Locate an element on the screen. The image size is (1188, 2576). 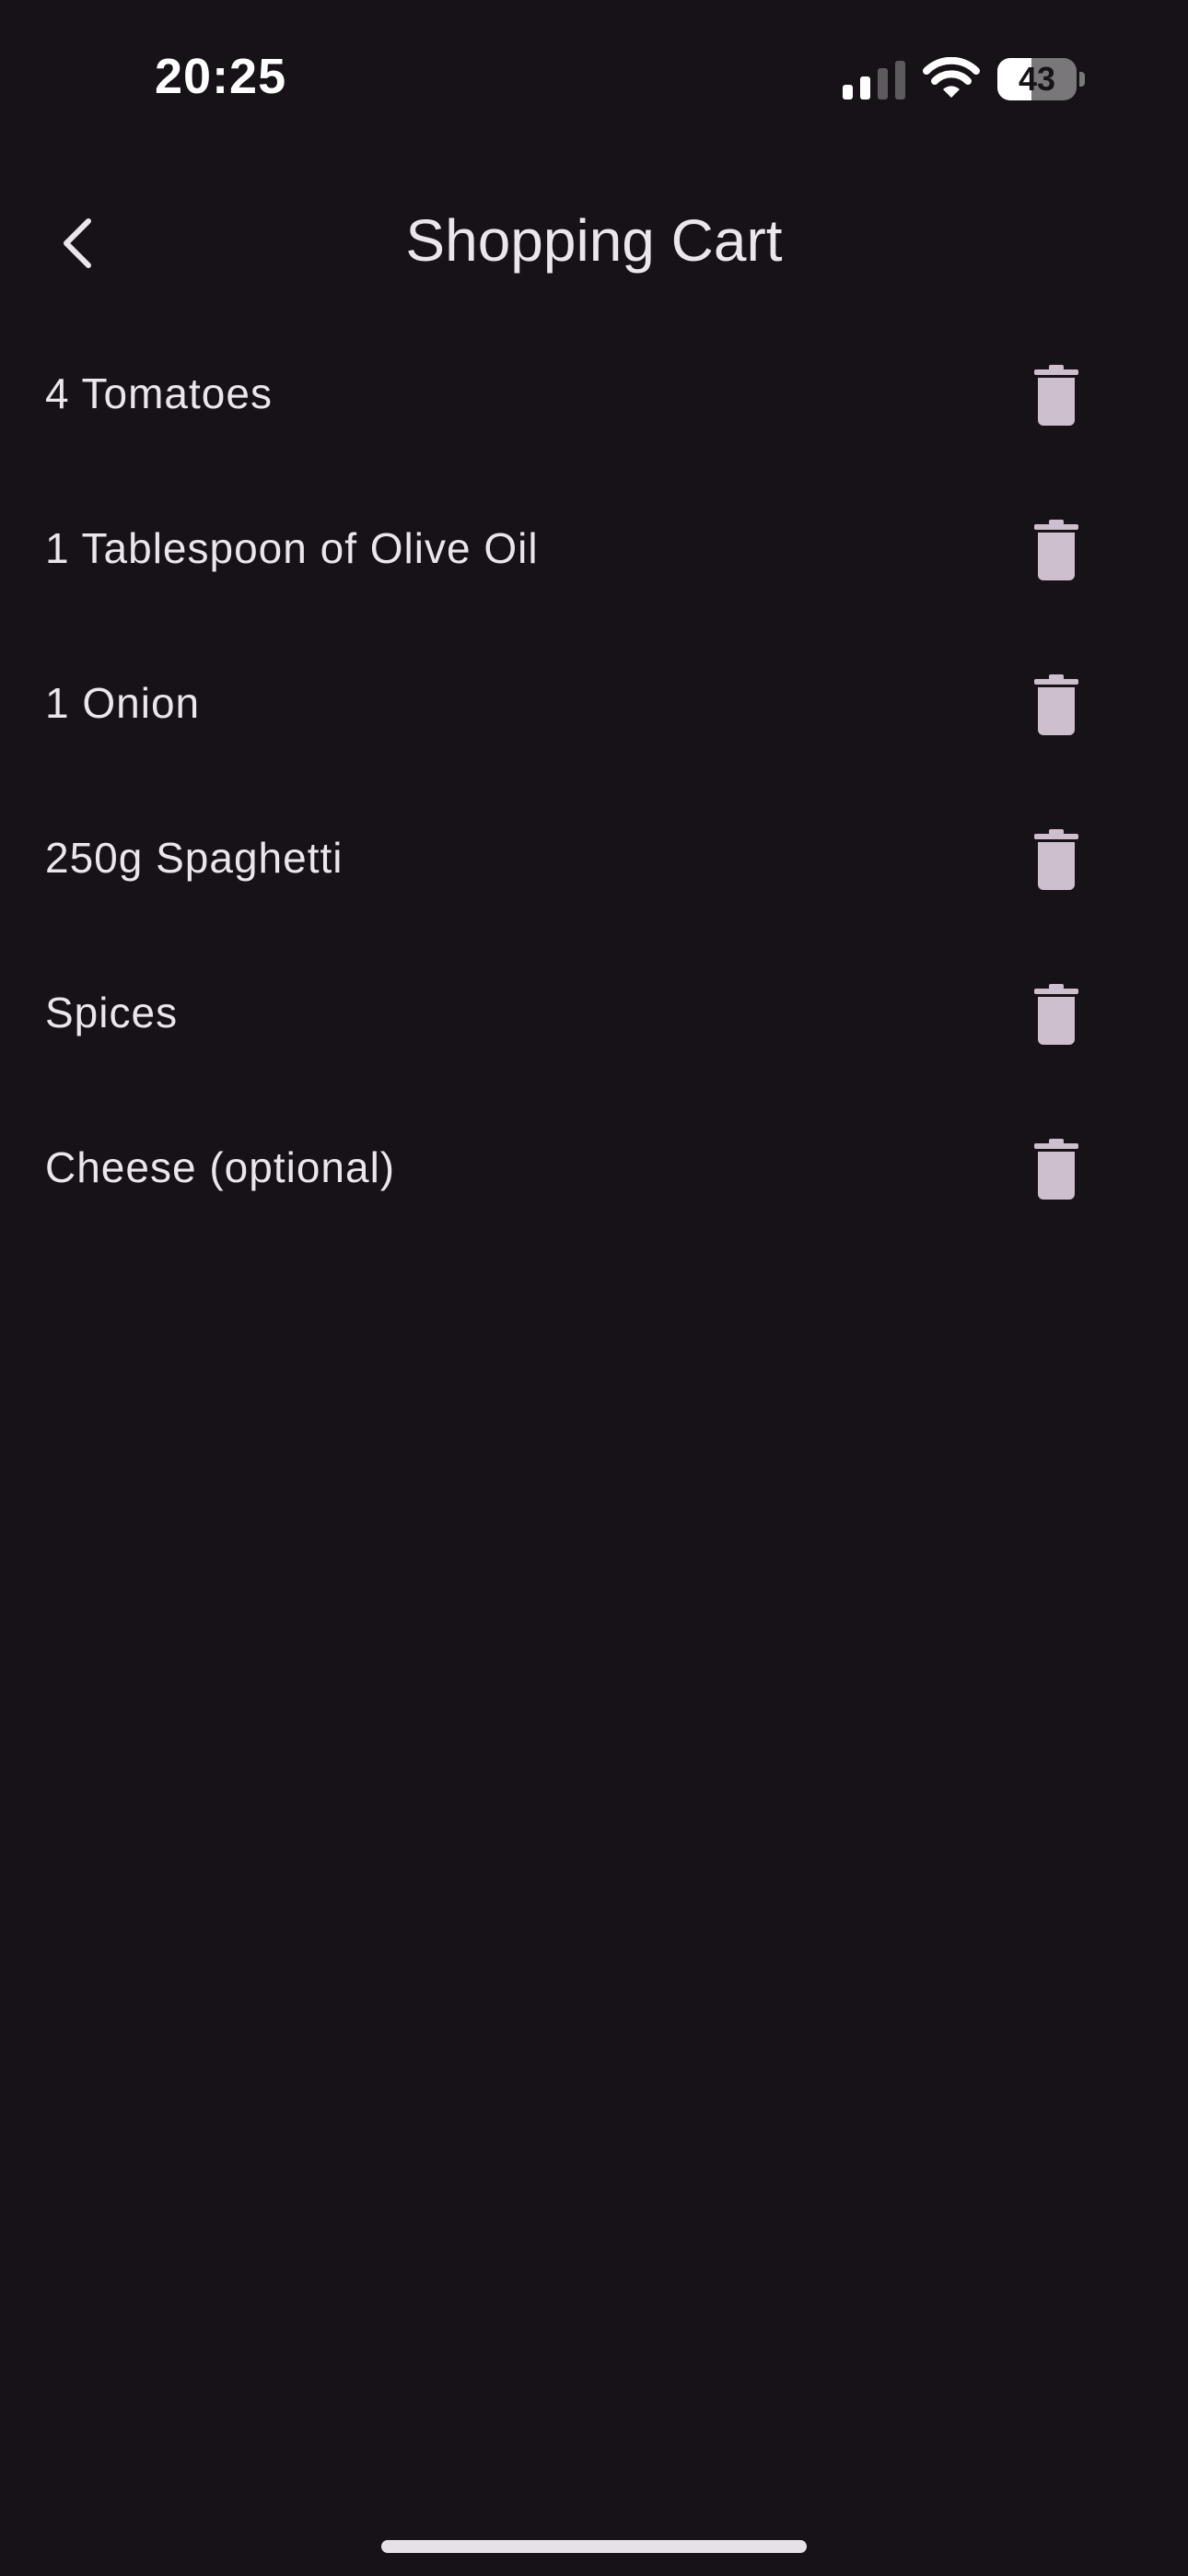
cart-item-label: Spices is located at coordinates (112, 1012).